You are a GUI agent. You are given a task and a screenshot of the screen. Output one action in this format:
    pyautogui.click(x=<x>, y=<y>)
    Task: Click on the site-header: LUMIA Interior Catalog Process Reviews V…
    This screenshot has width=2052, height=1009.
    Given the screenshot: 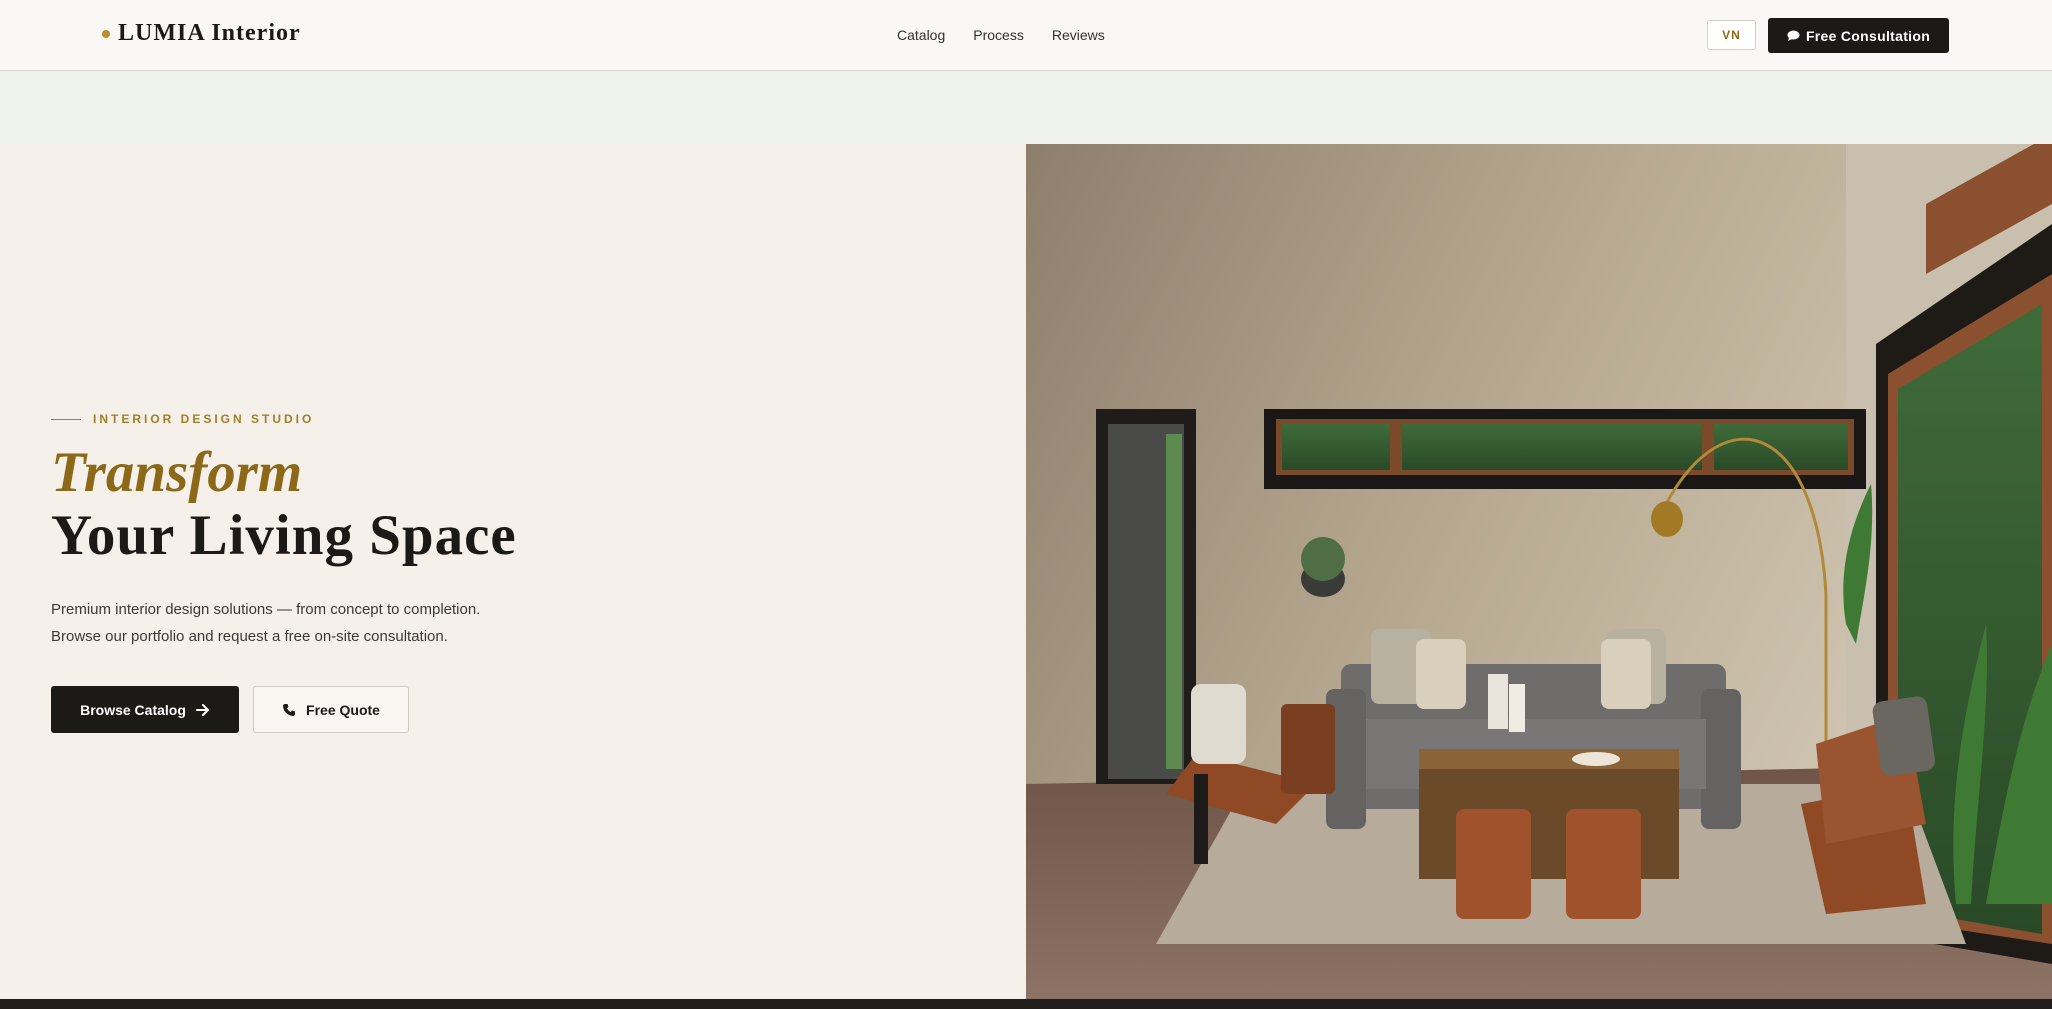 What is the action you would take?
    pyautogui.click(x=1026, y=35)
    